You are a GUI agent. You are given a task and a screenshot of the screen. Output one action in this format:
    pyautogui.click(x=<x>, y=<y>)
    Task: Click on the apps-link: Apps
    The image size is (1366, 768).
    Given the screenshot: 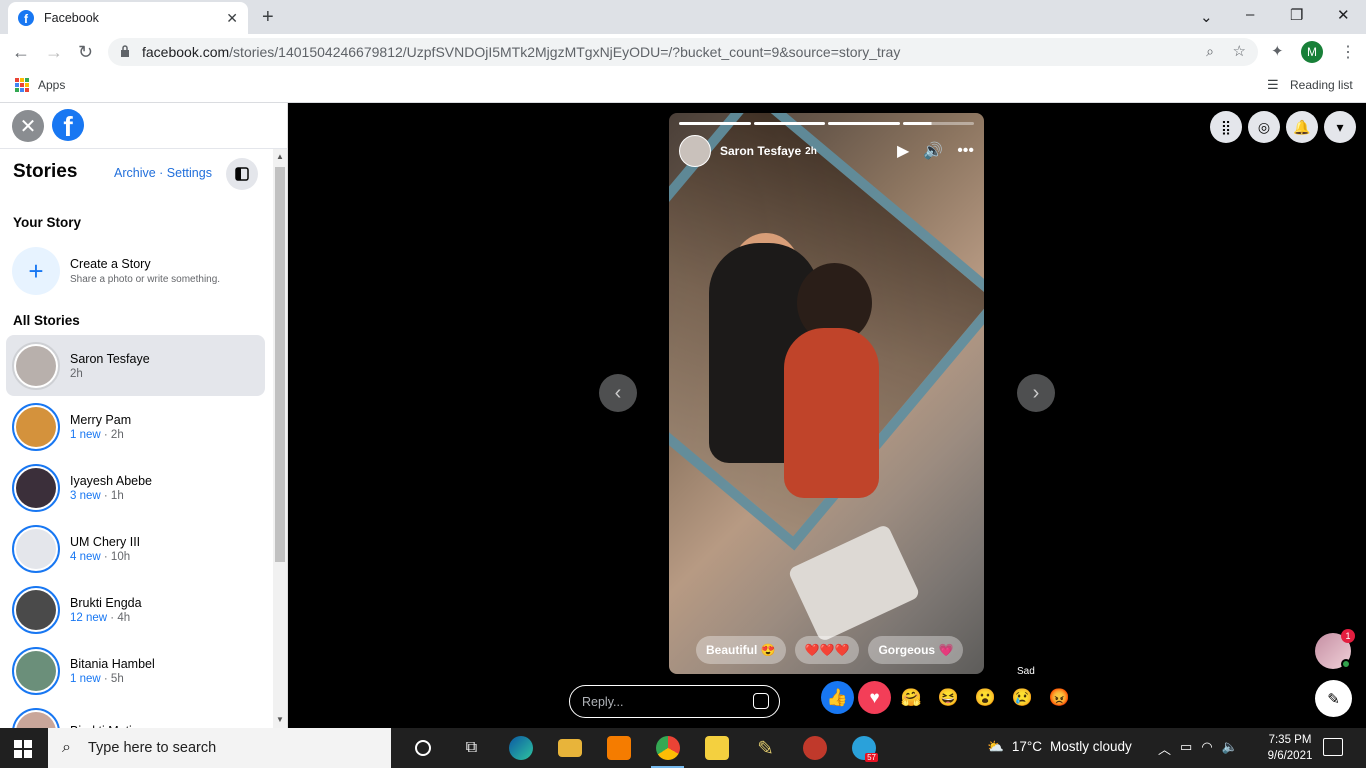 What is the action you would take?
    pyautogui.click(x=51, y=85)
    